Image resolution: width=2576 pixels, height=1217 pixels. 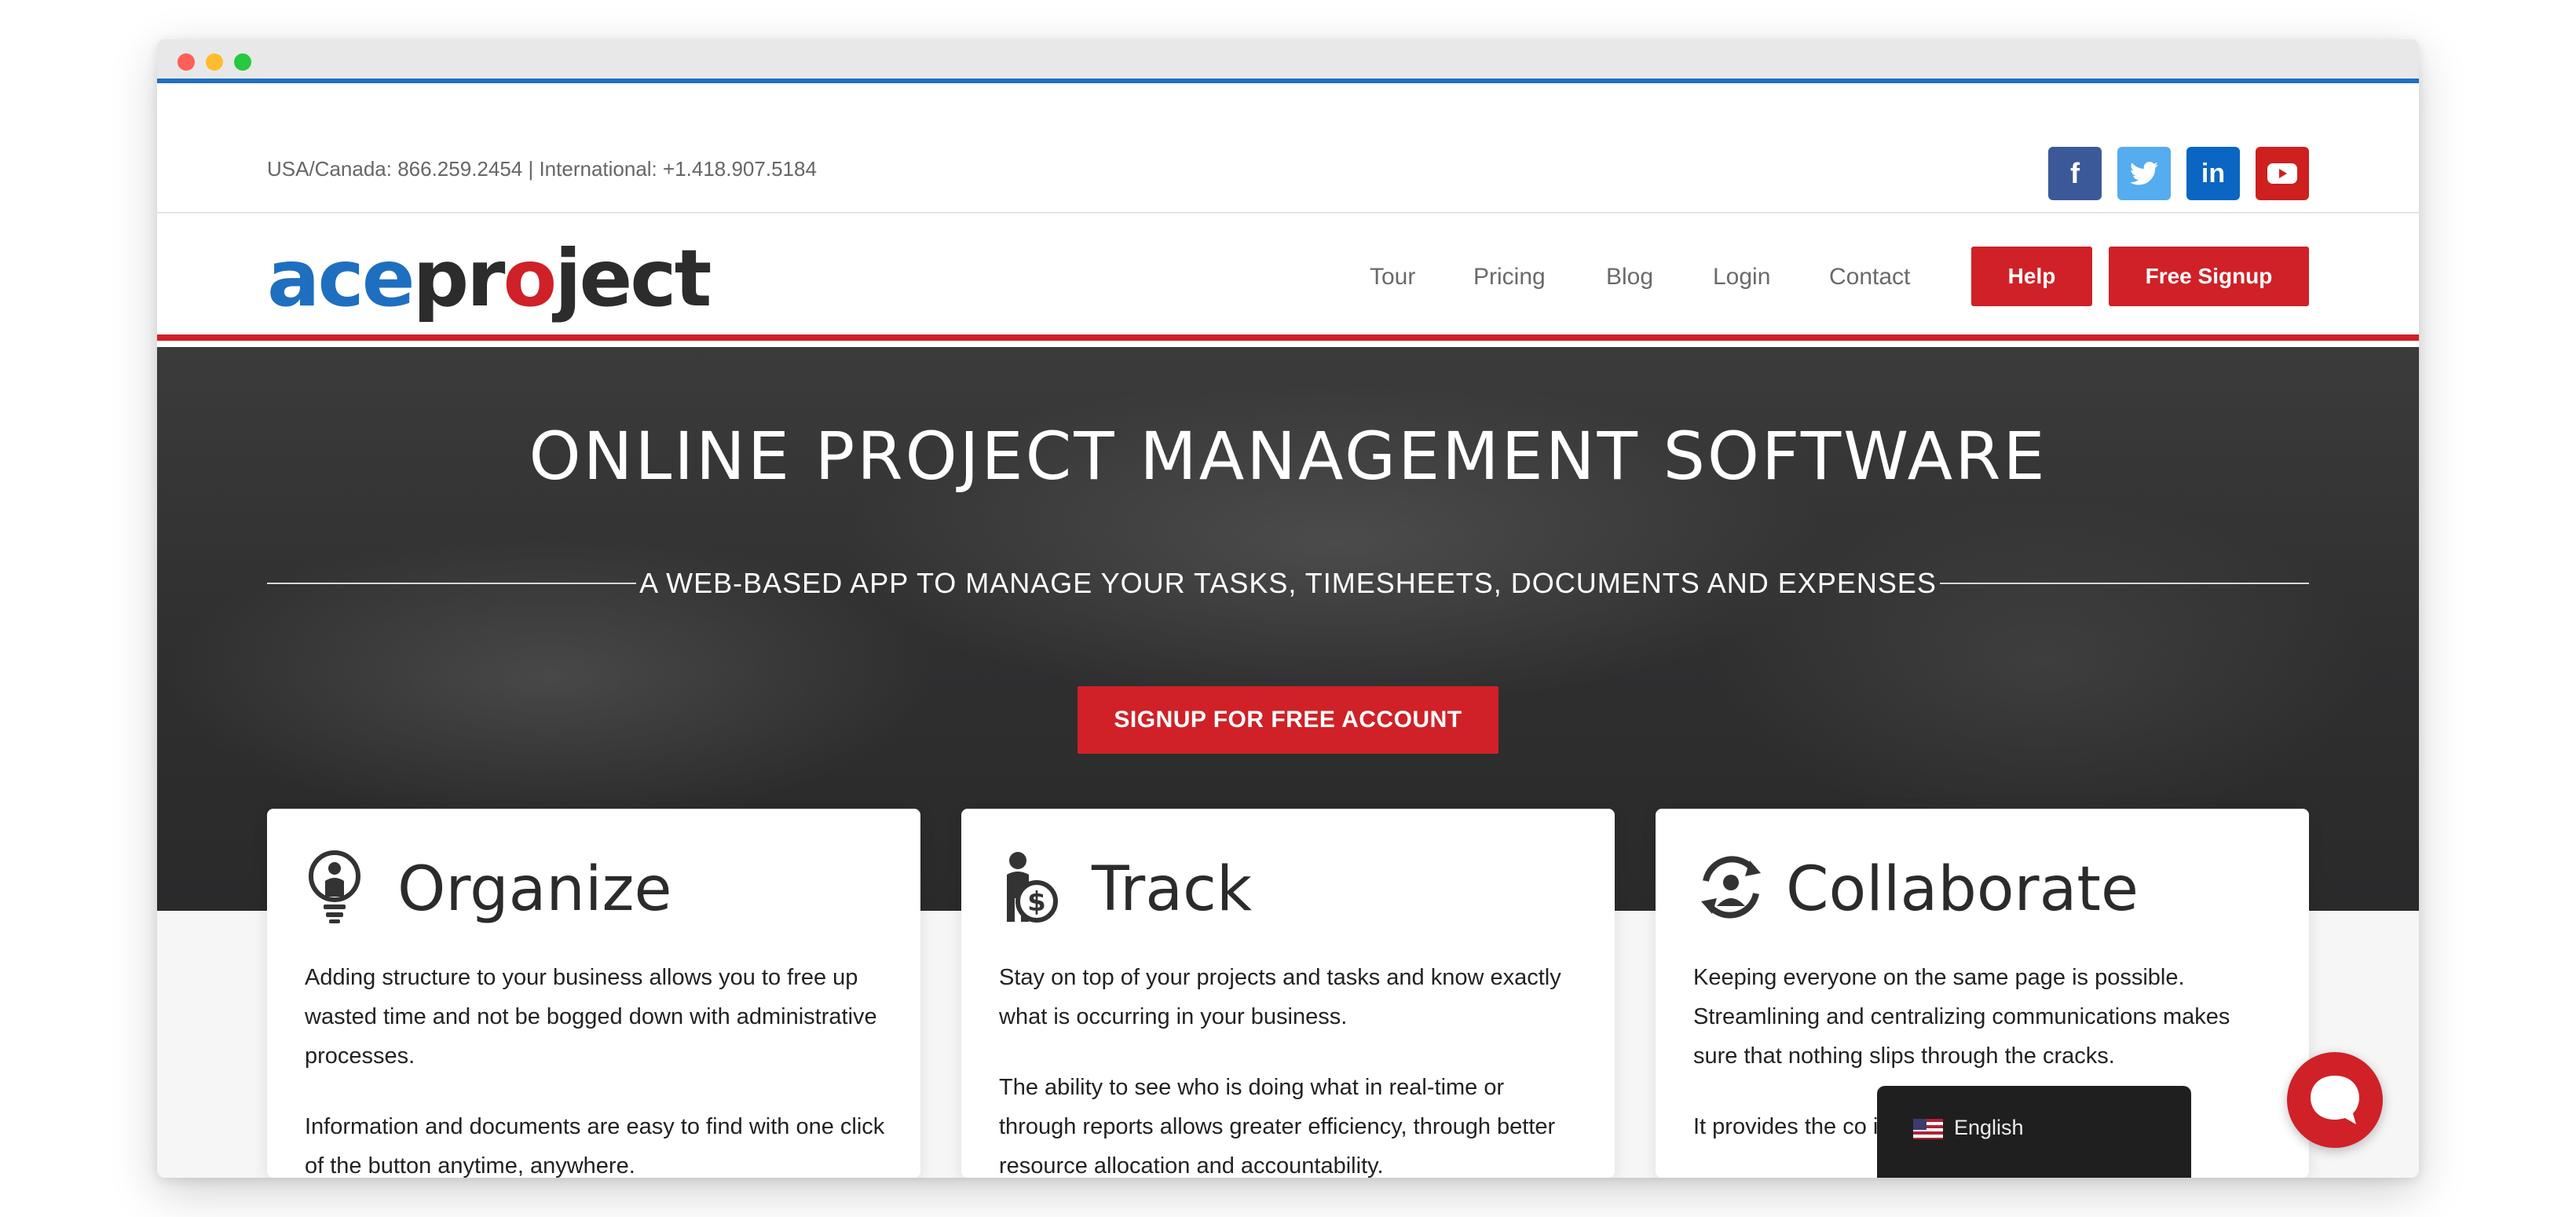 What do you see at coordinates (633, 278) in the screenshot?
I see `logo-ject-text: ject` at bounding box center [633, 278].